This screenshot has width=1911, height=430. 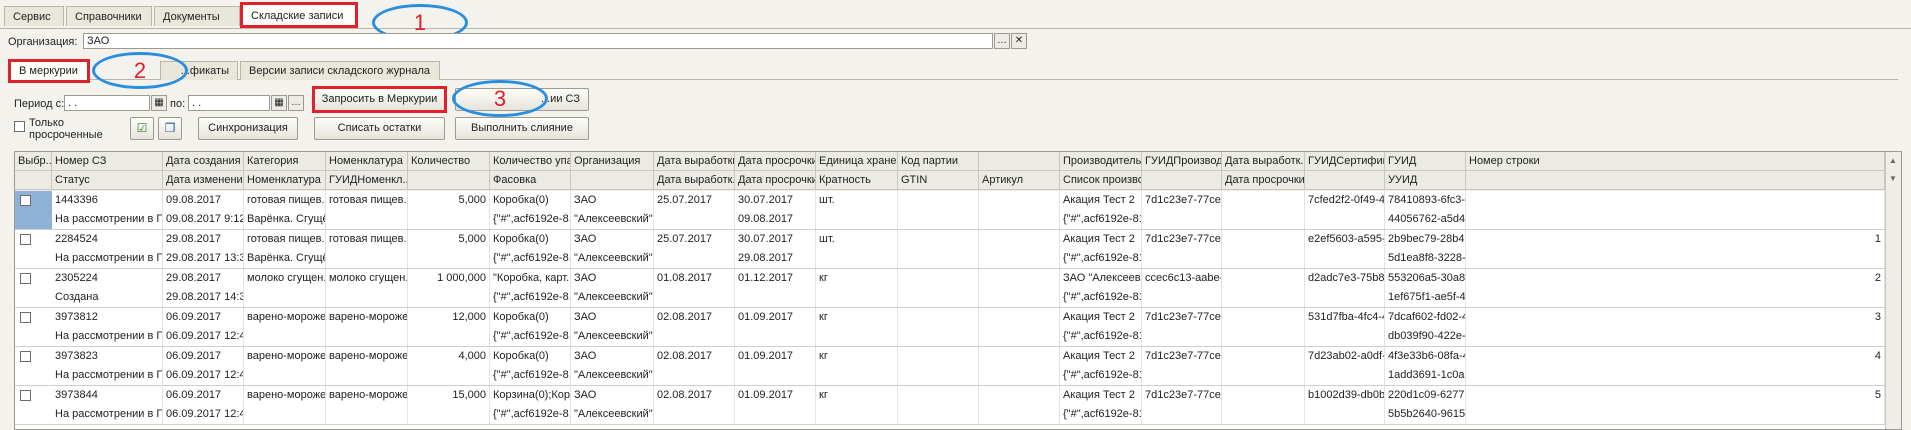 What do you see at coordinates (39, 104) in the screenshot?
I see `period-from-label: Период с:` at bounding box center [39, 104].